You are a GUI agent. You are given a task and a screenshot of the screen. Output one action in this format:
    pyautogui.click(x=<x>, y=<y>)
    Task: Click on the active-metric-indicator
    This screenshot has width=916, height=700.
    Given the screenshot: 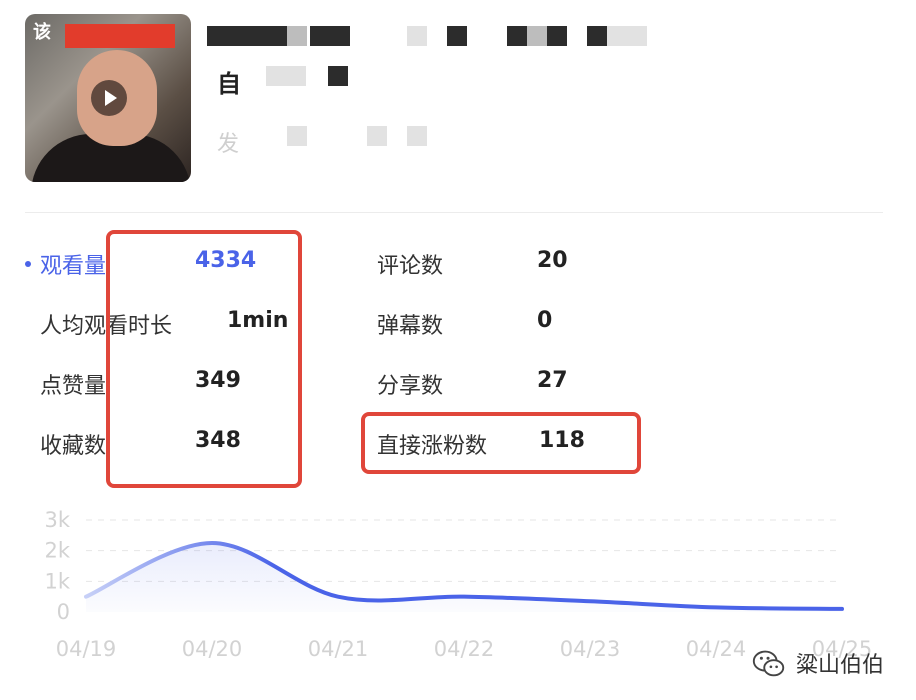 What is the action you would take?
    pyautogui.click(x=28, y=264)
    